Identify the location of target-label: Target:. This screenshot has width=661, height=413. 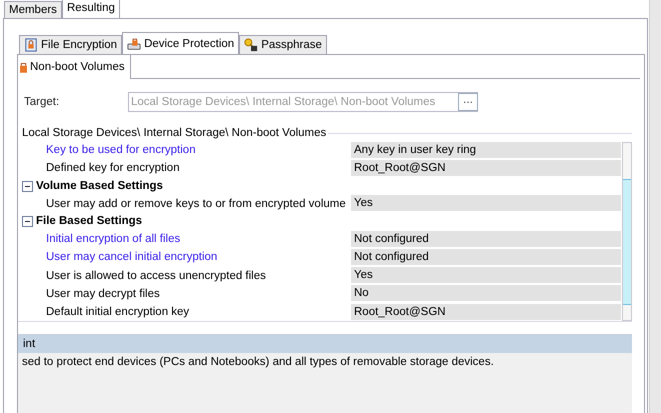
(41, 102).